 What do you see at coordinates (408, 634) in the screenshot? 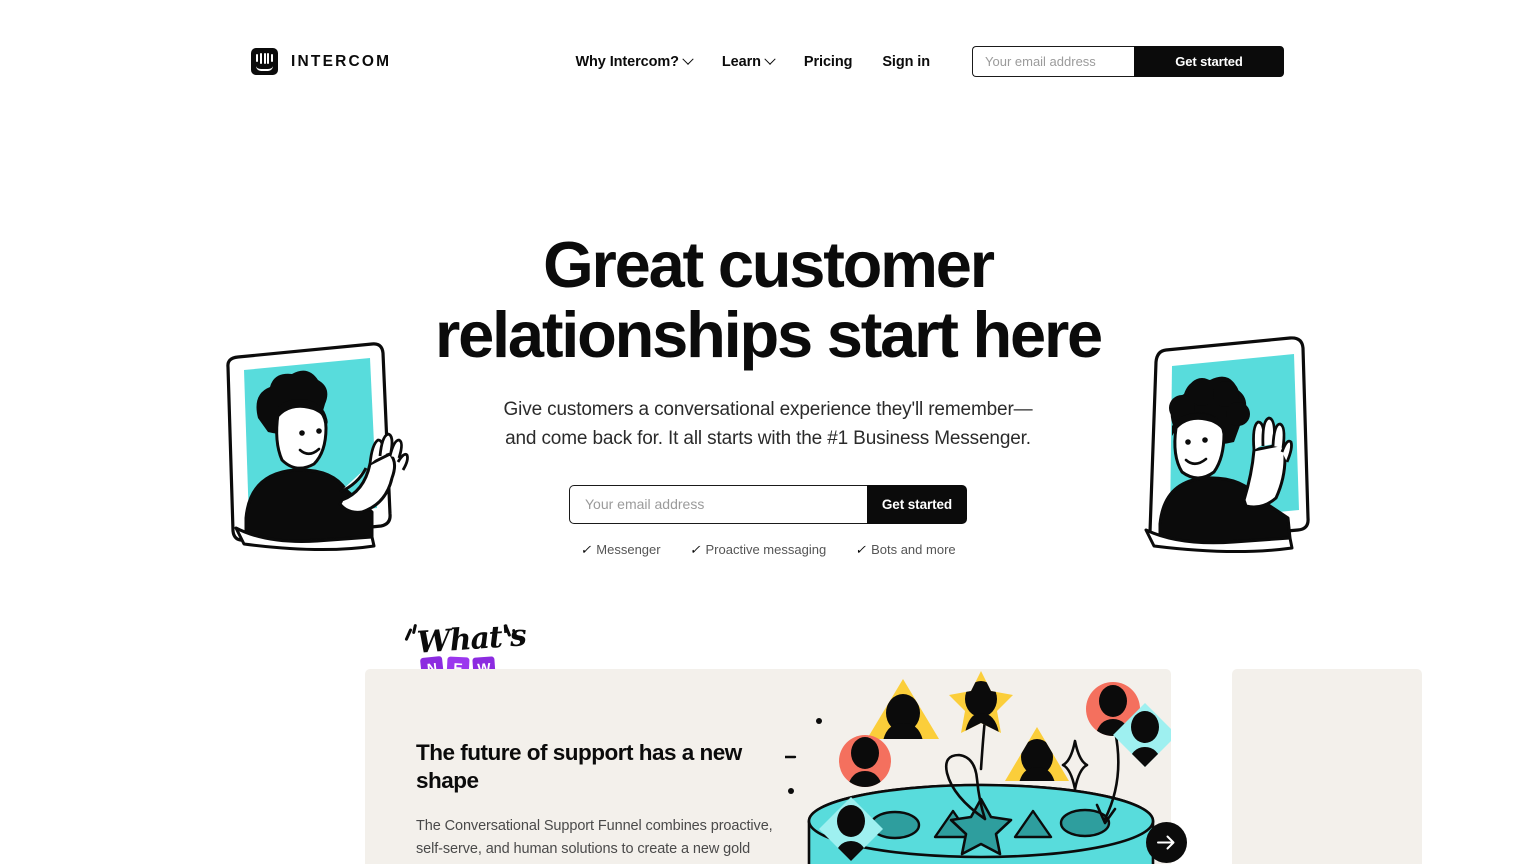
I see `sparkle-icon` at bounding box center [408, 634].